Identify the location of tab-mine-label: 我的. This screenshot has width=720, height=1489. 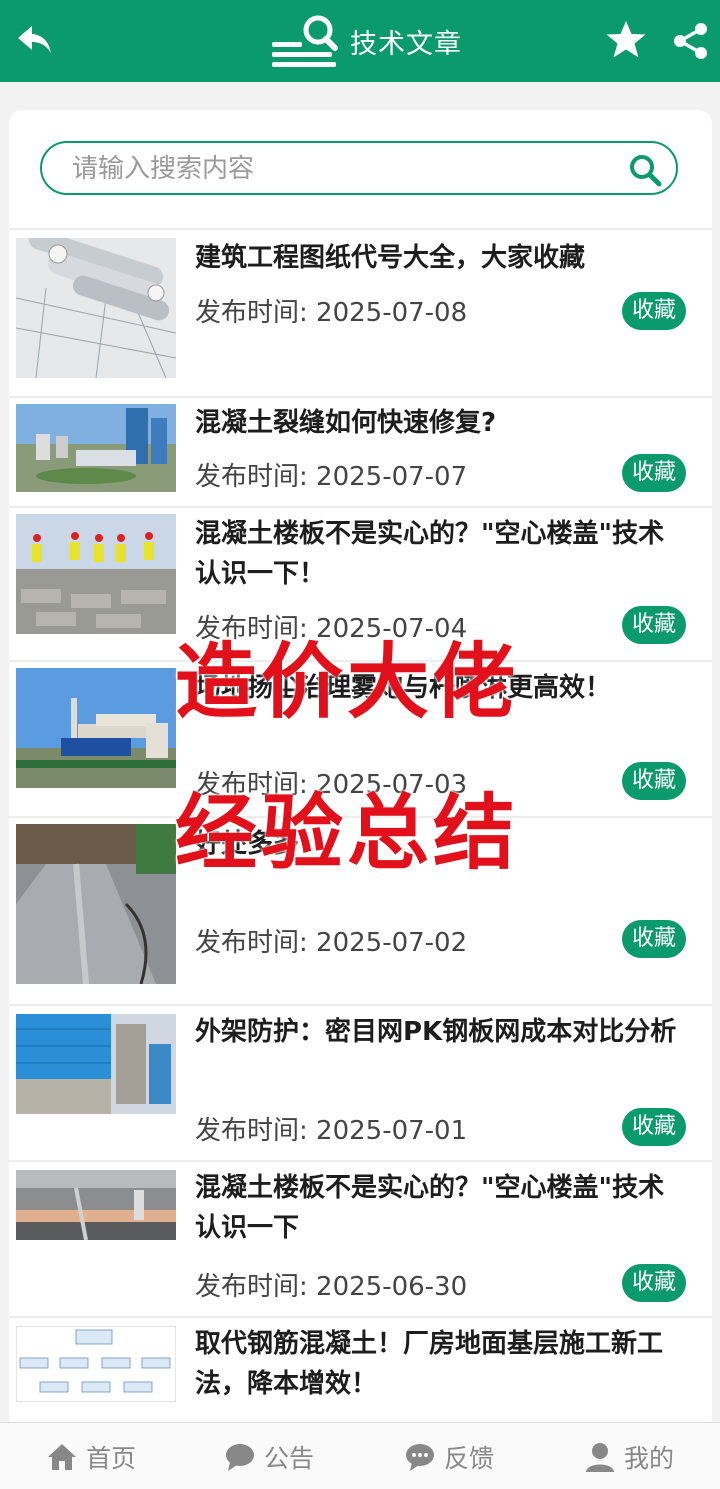
(649, 1458).